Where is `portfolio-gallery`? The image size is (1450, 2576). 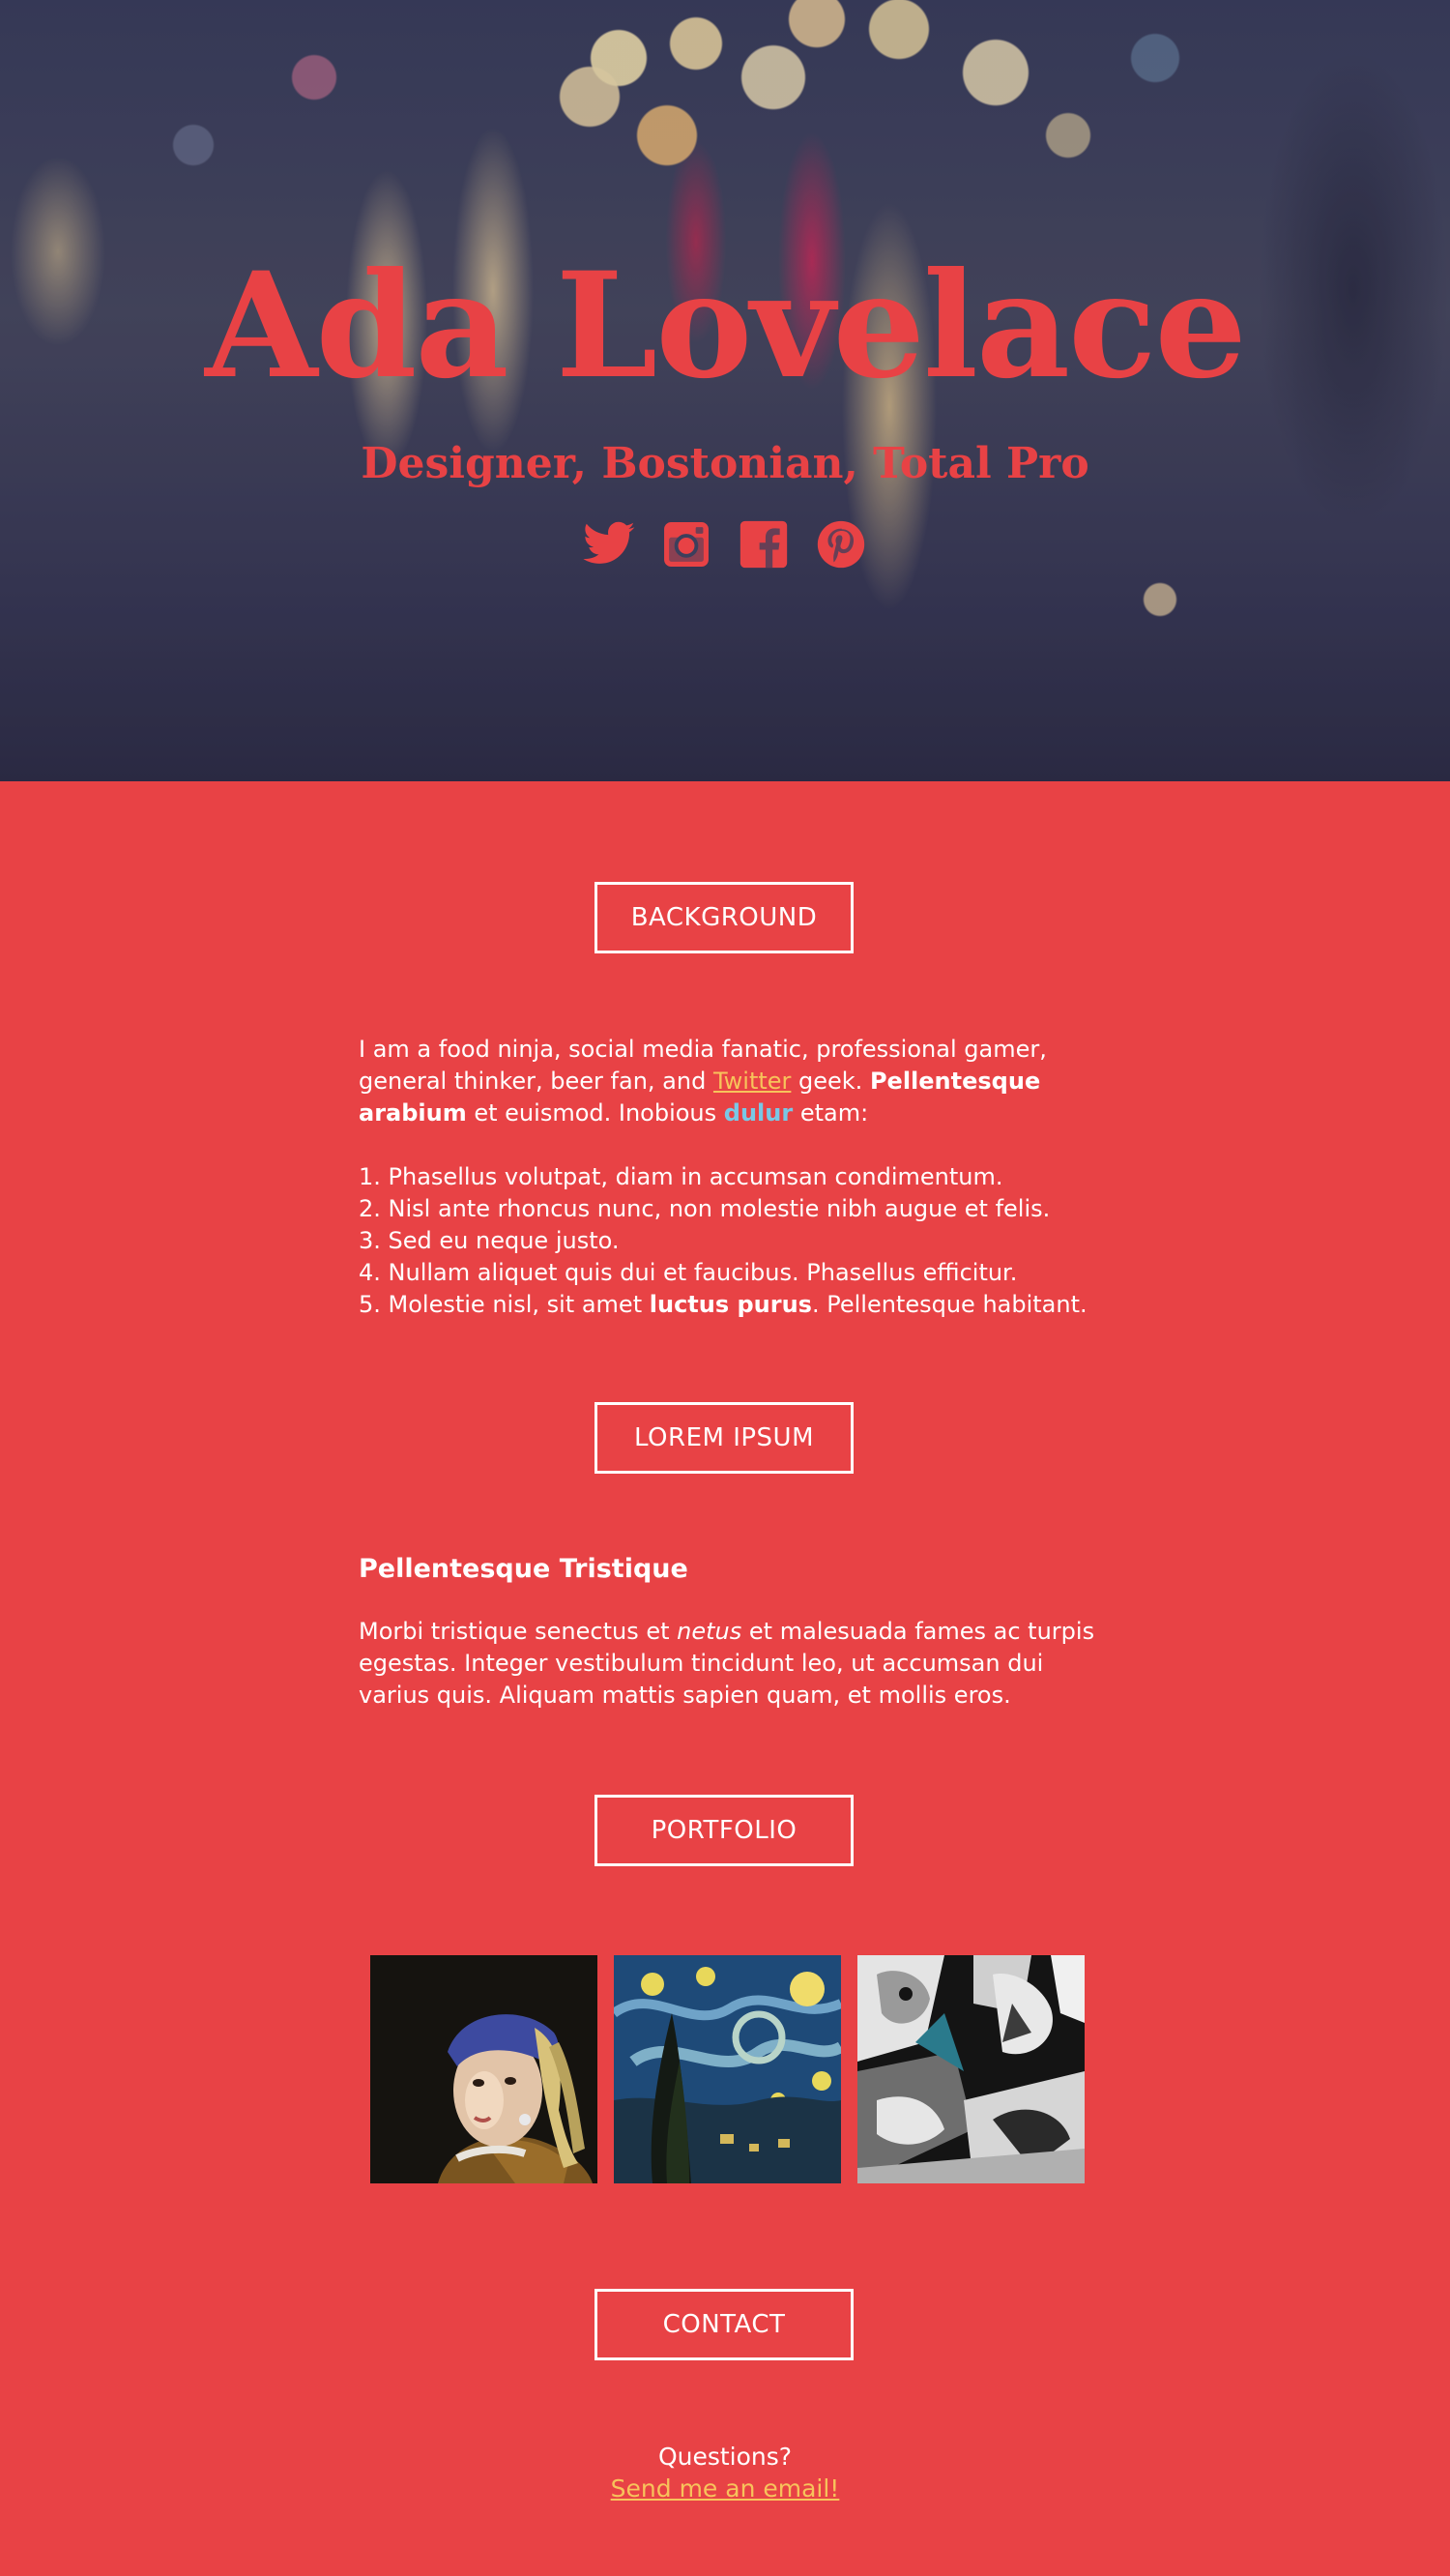
portfolio-gallery is located at coordinates (727, 2069).